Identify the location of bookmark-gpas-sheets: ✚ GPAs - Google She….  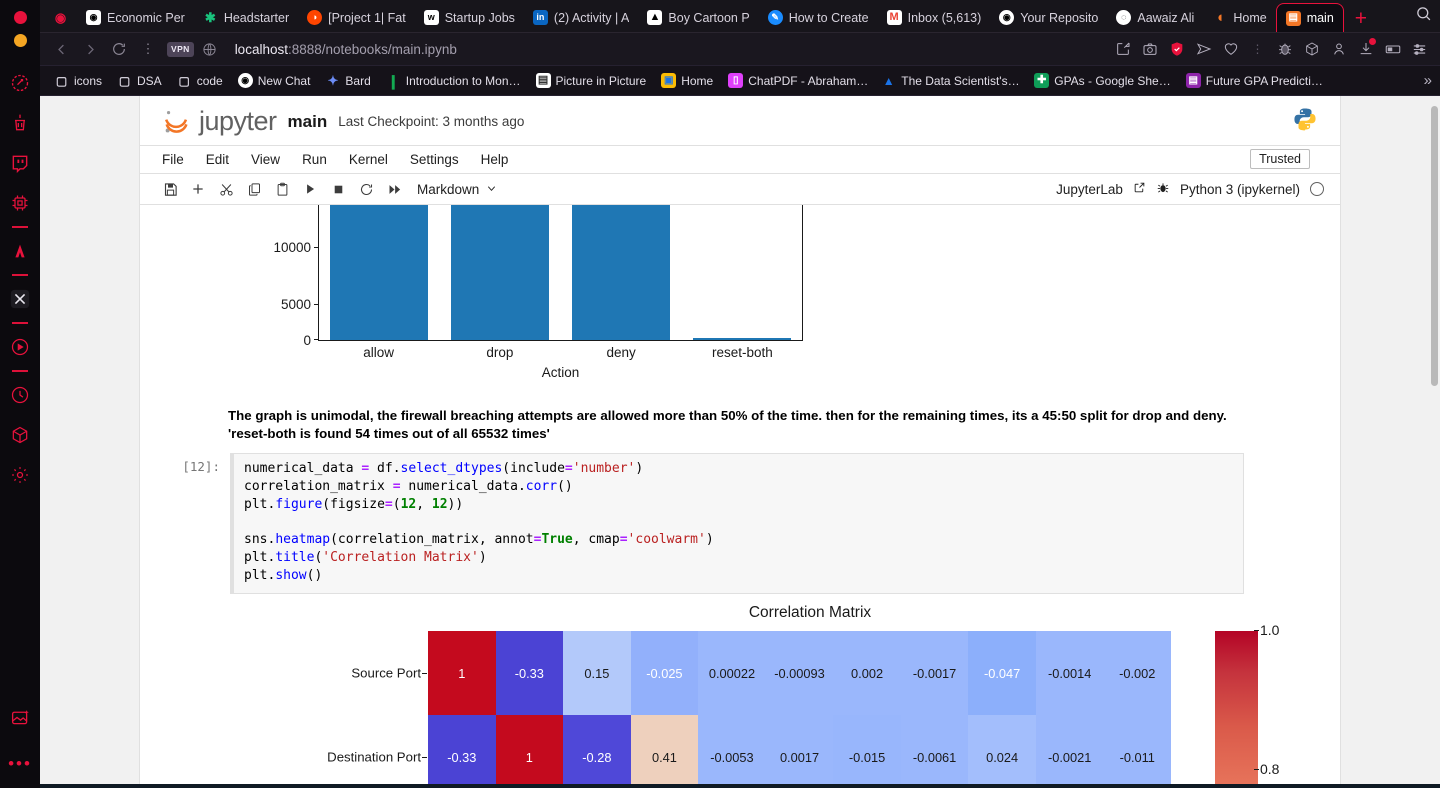
(1102, 80).